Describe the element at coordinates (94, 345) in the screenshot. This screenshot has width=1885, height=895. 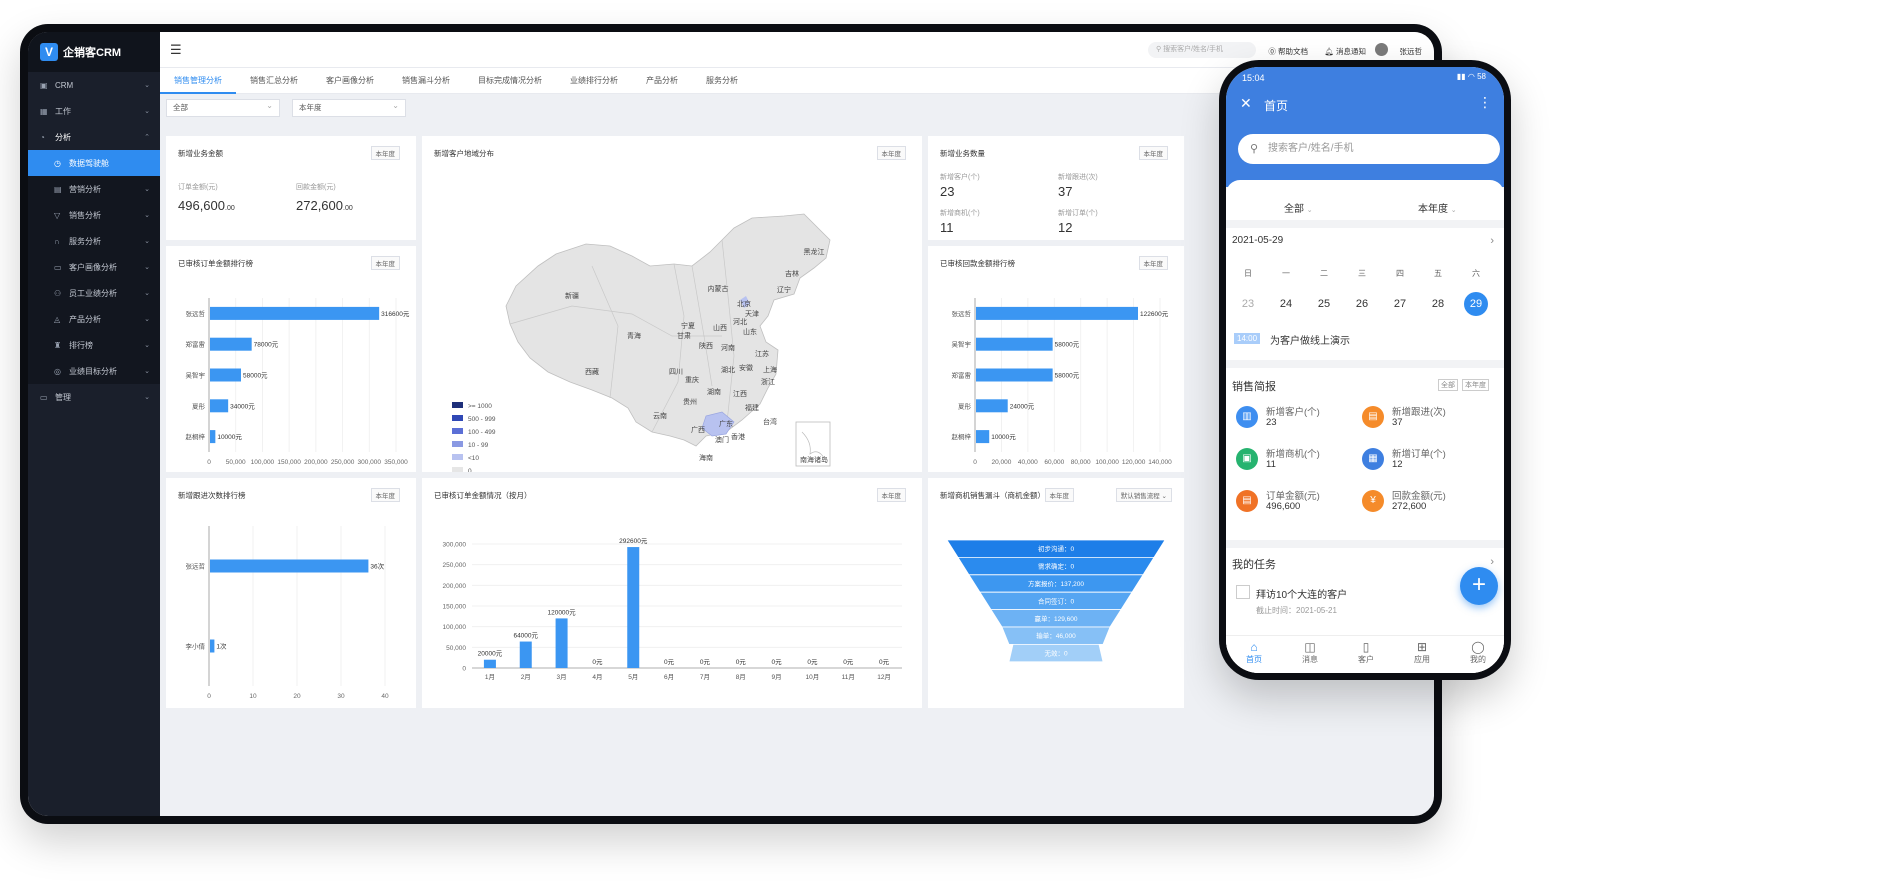
I see `sidebar-item: ♜ 排行榜 ⌄` at that location.